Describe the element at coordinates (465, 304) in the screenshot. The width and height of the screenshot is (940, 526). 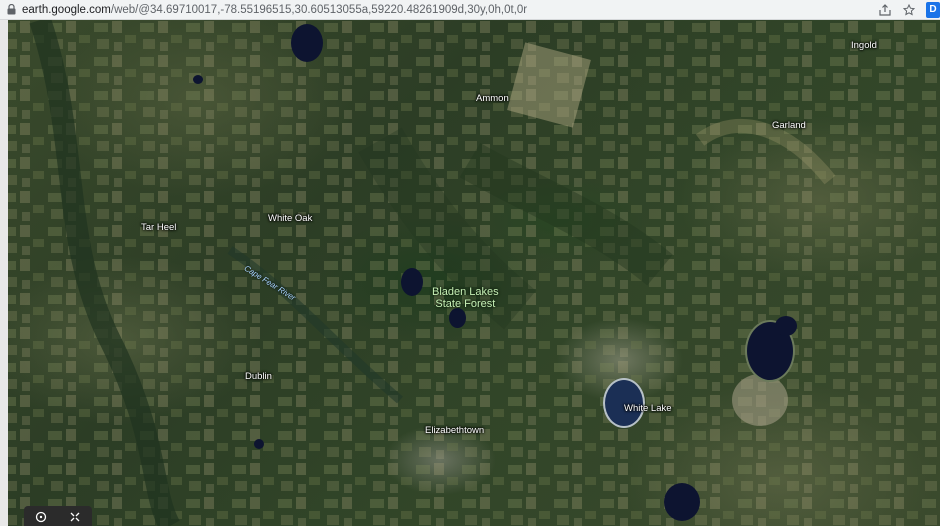
I see `forest-label-line2: State Forest` at that location.